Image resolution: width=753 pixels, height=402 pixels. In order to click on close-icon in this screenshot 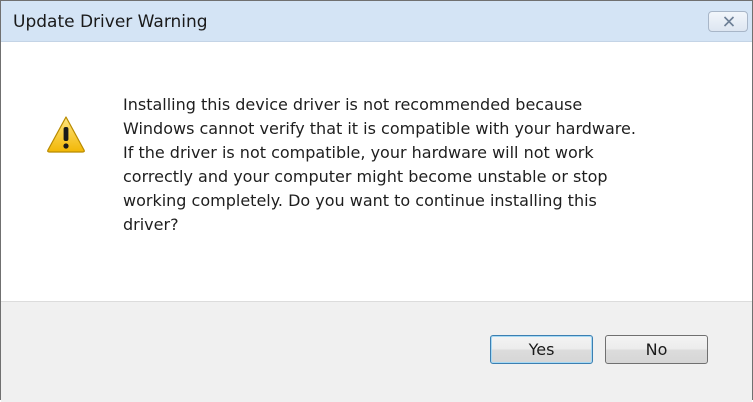, I will do `click(729, 21)`.